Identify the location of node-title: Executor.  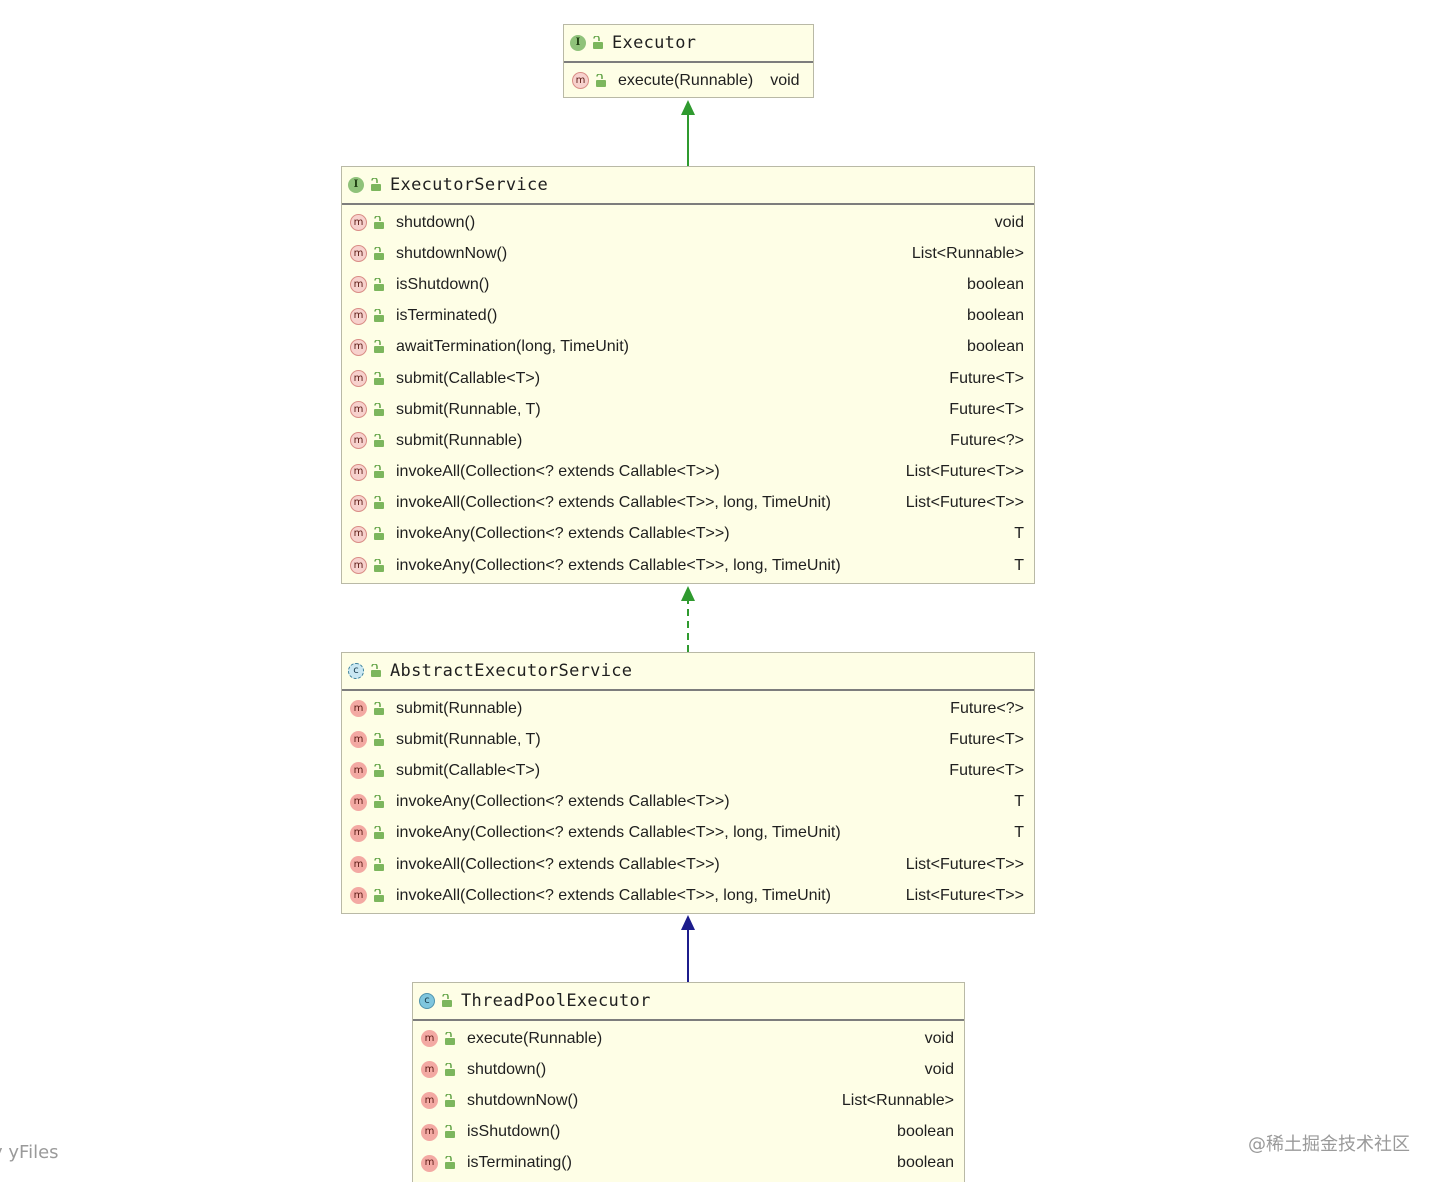
(654, 43).